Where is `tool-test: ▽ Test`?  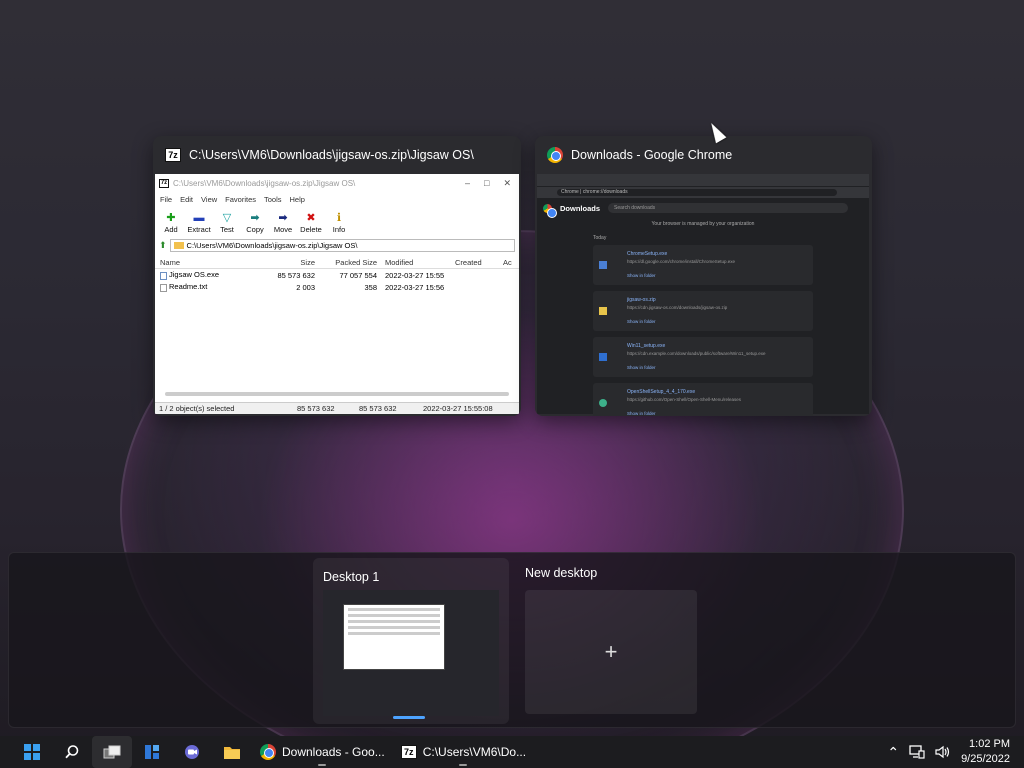
tool-test: ▽ Test is located at coordinates (227, 223).